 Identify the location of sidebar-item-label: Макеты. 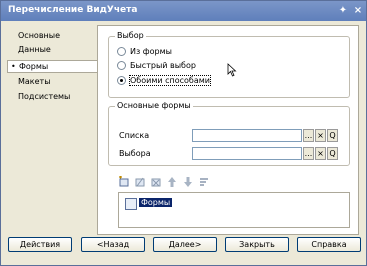
(34, 81).